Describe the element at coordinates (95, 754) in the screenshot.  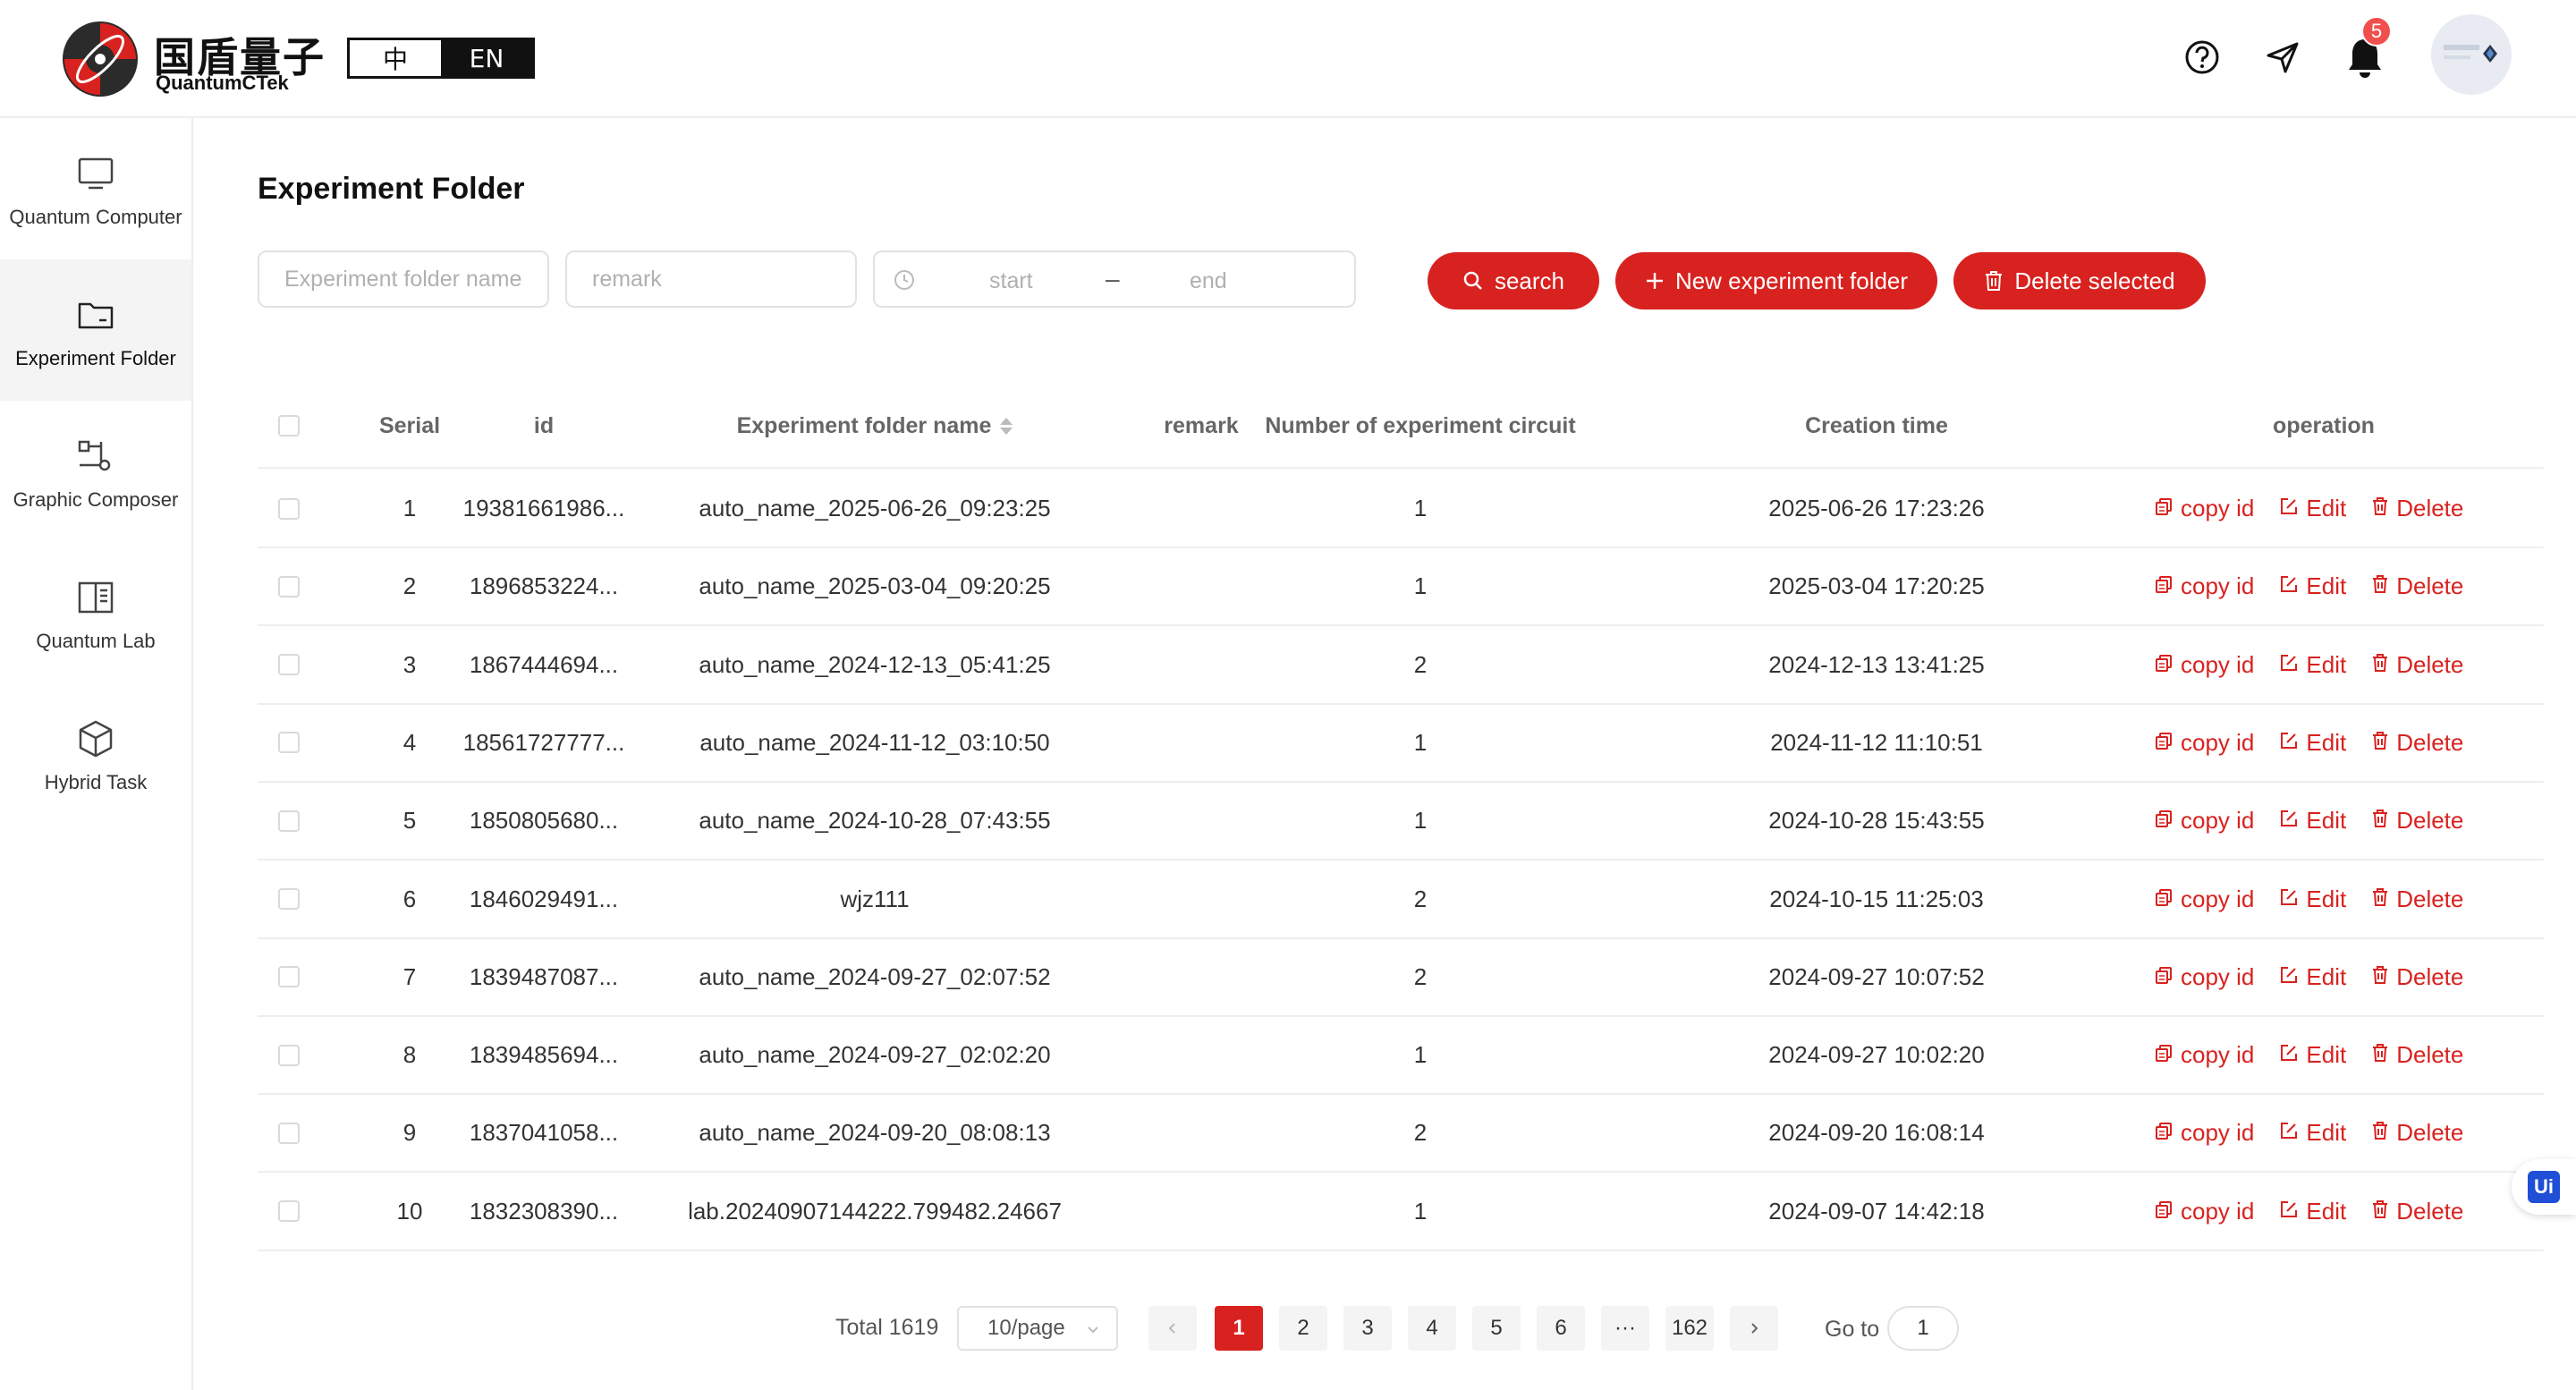
I see `sidebar-item-hybrid-task: Hybrid Task` at that location.